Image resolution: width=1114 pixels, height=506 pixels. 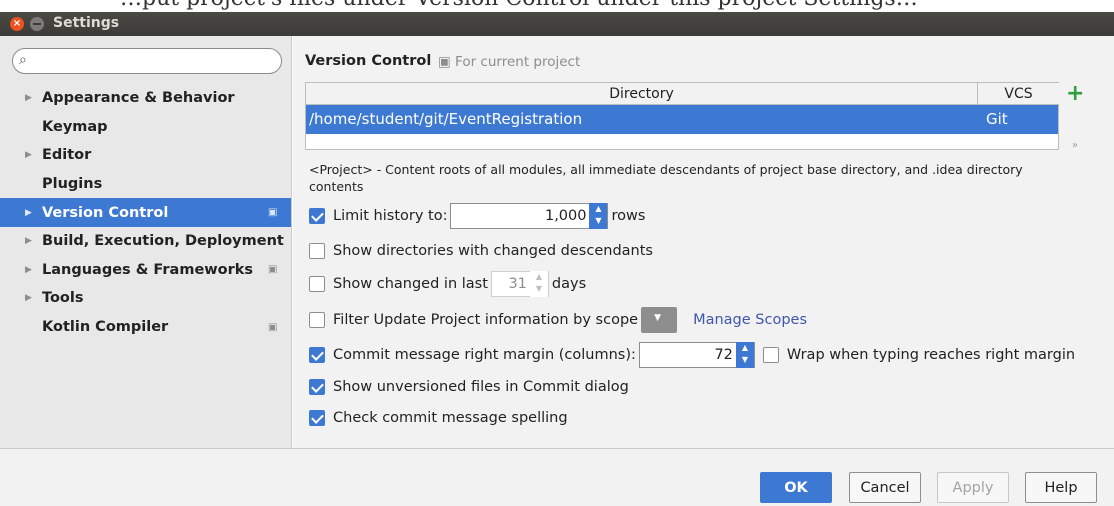 I want to click on page-title: Version Control, so click(x=368, y=61).